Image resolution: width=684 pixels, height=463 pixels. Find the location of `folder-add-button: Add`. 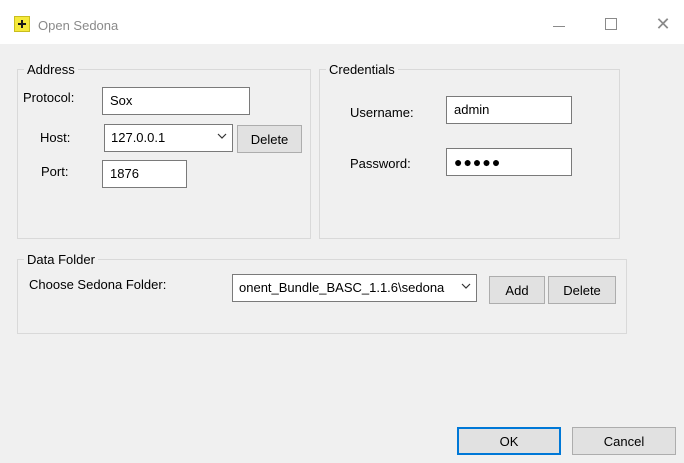

folder-add-button: Add is located at coordinates (517, 290).